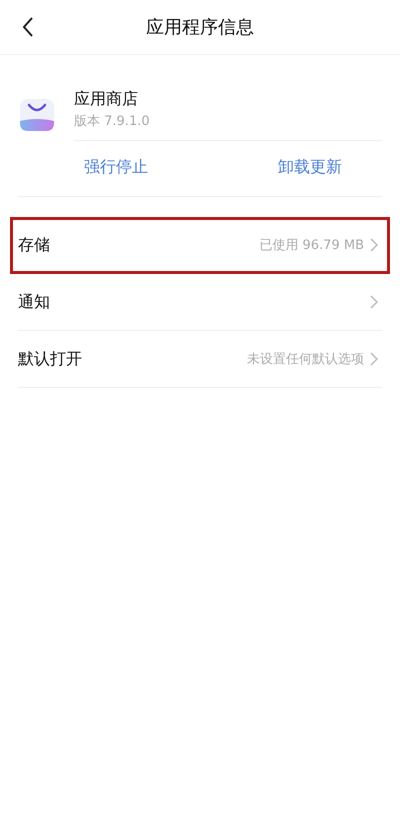 Image resolution: width=400 pixels, height=816 pixels. Describe the element at coordinates (112, 121) in the screenshot. I see `app-version: 版本 7.9.1.0` at that location.